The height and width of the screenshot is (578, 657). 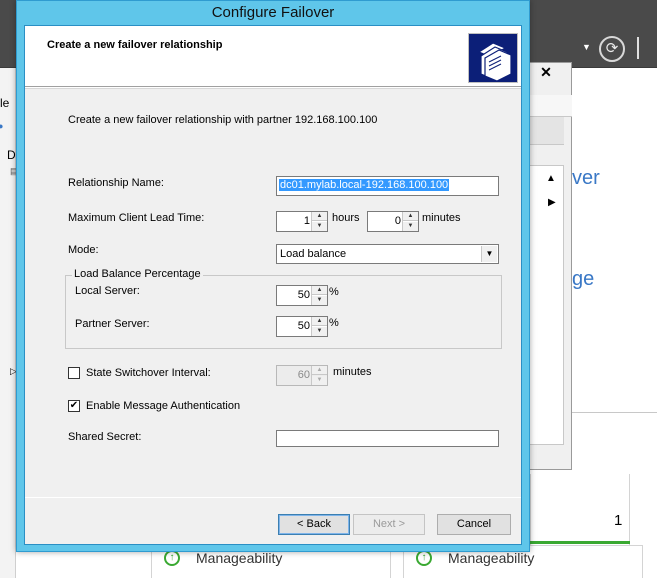 What do you see at coordinates (273, 56) in the screenshot?
I see `dialog-header: Create a new failover relationship` at bounding box center [273, 56].